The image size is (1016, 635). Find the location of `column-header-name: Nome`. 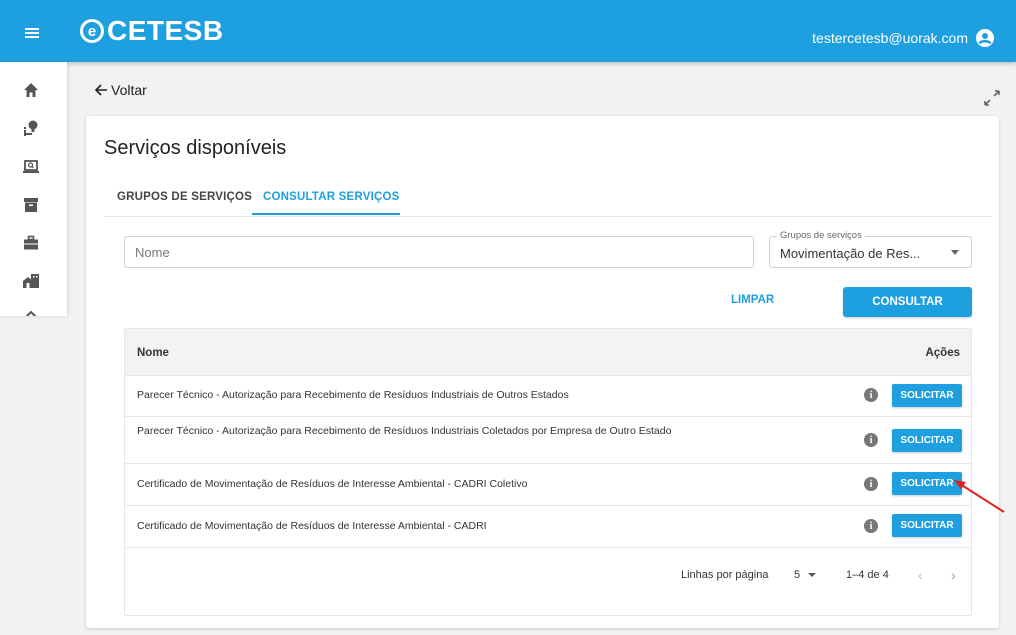

column-header-name: Nome is located at coordinates (153, 353).